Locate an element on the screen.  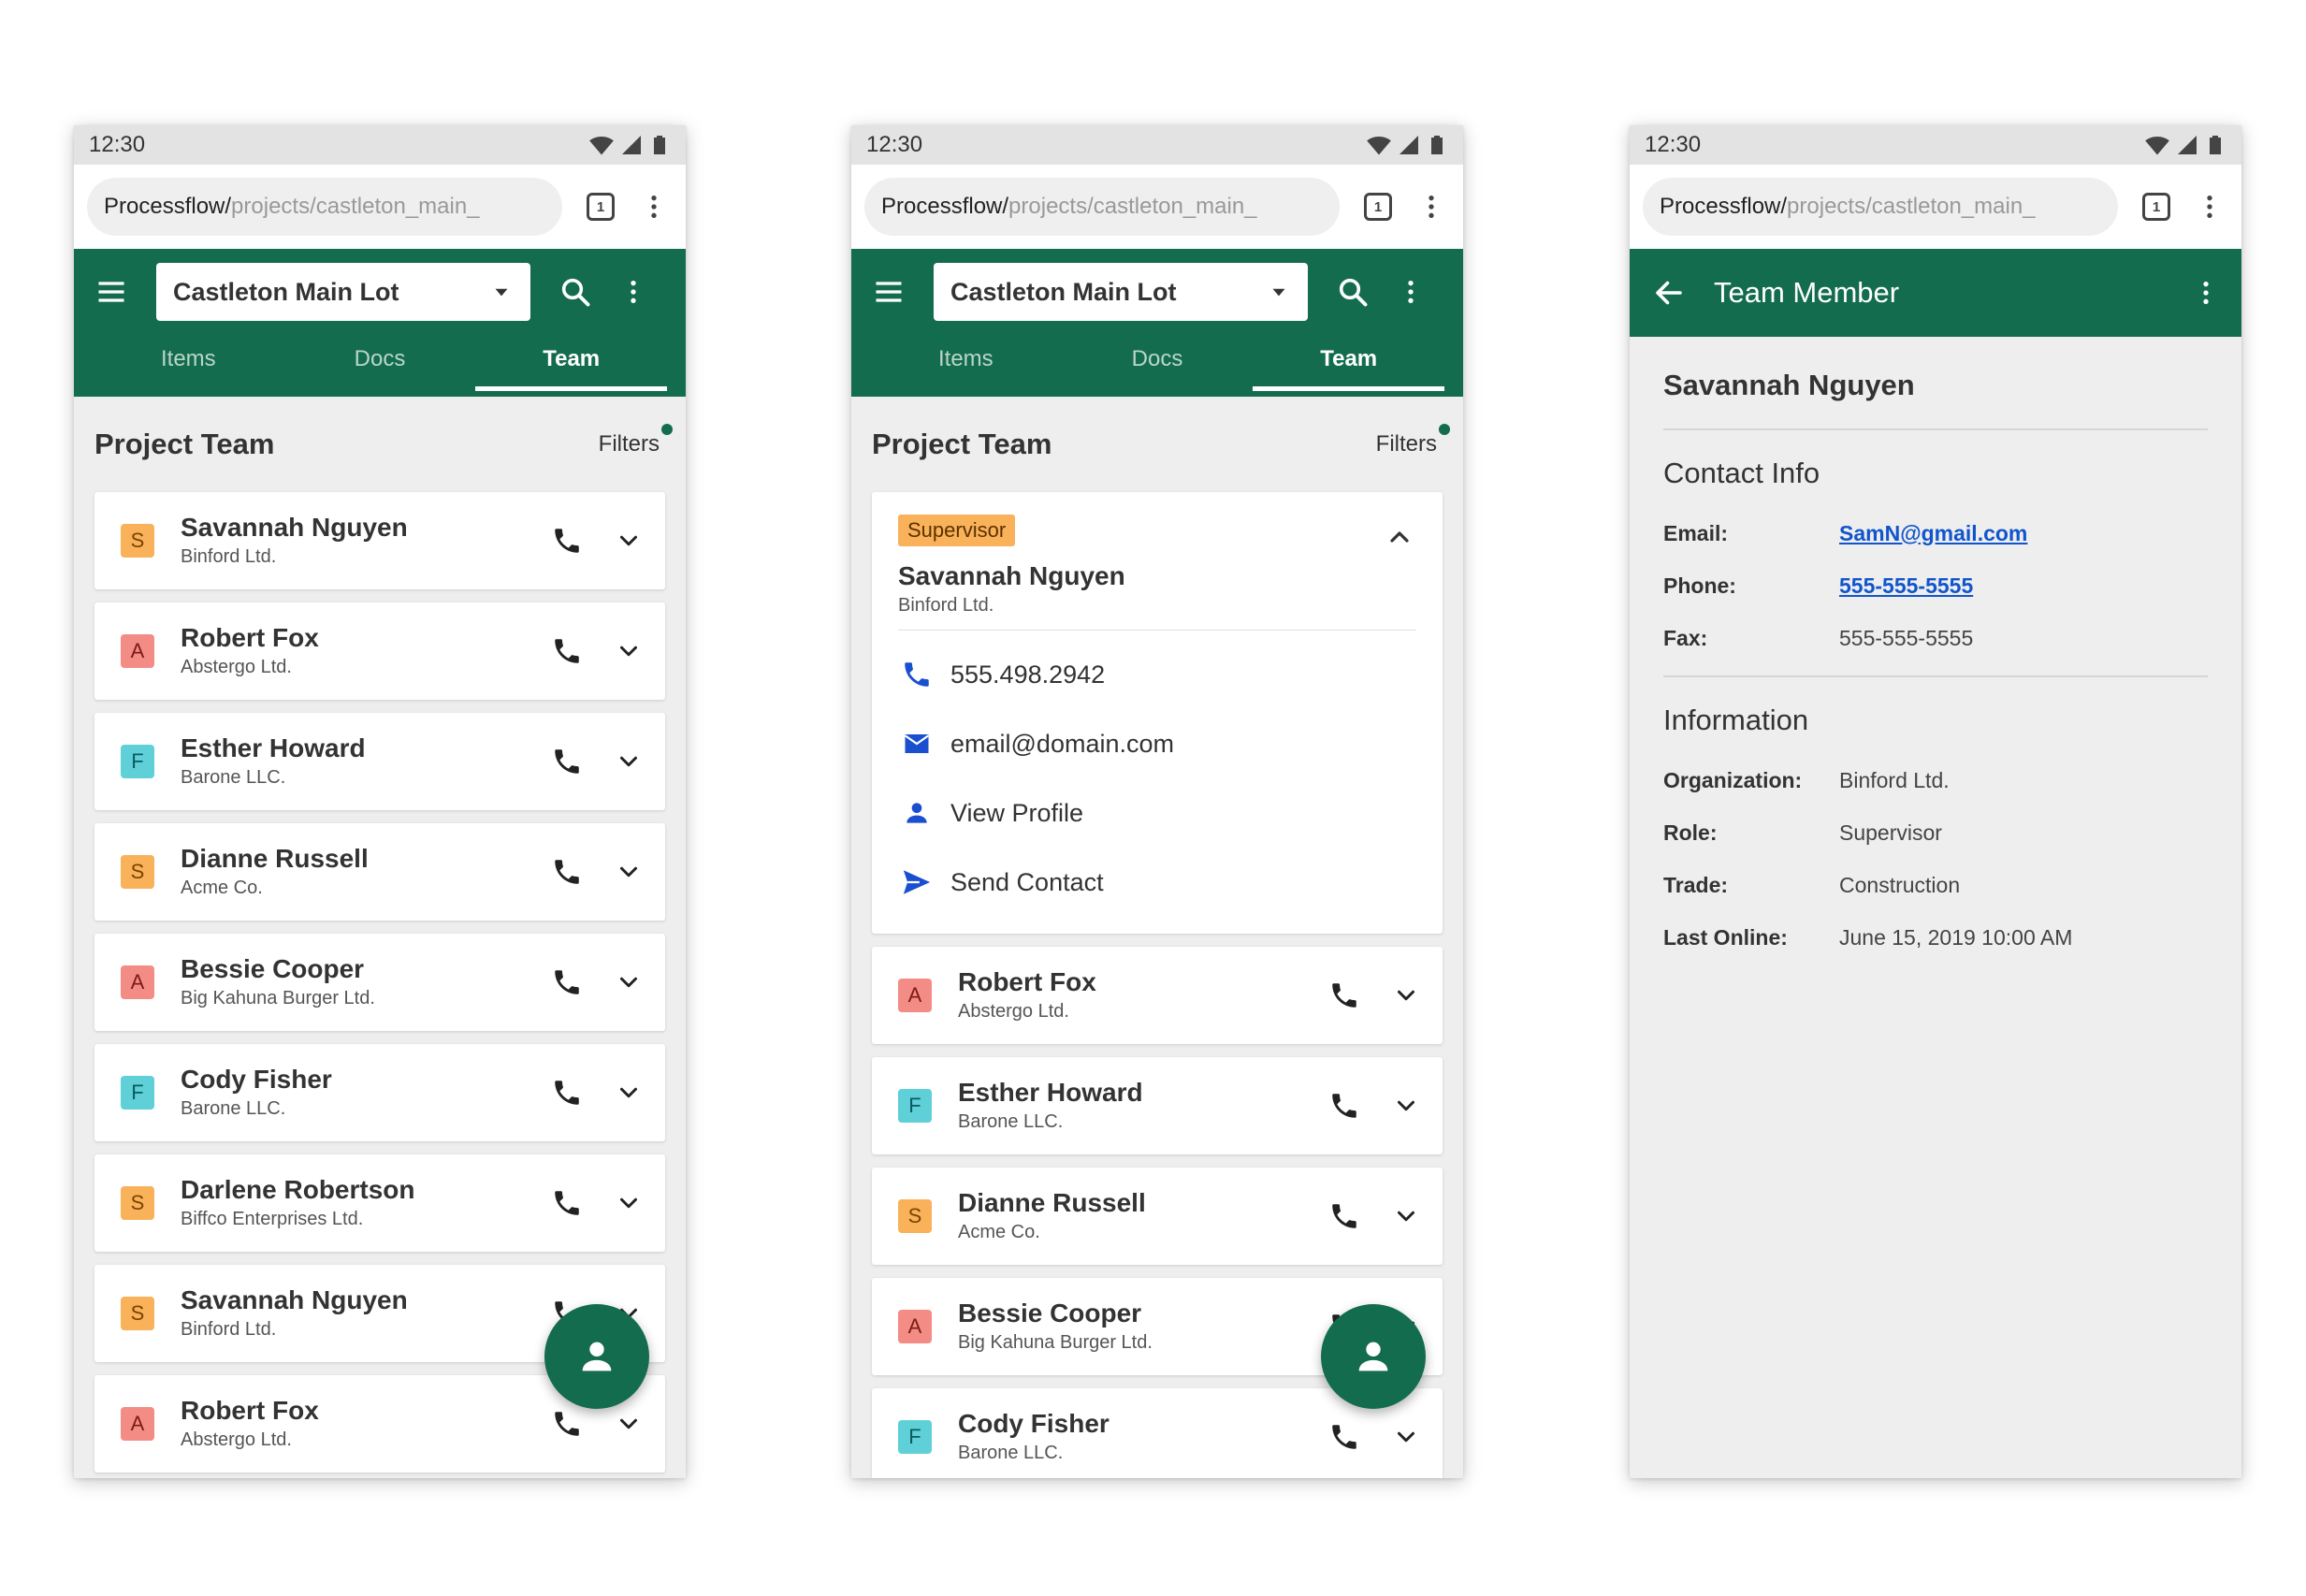
app-bar: Team Member is located at coordinates (1935, 293).